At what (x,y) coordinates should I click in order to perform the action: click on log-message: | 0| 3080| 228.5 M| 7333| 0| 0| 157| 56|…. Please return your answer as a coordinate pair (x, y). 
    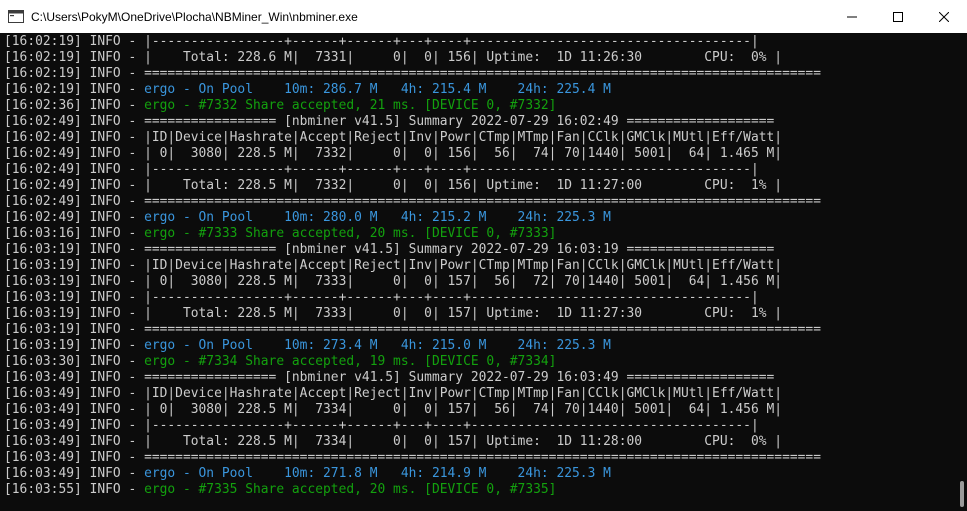
    Looking at the image, I should click on (463, 281).